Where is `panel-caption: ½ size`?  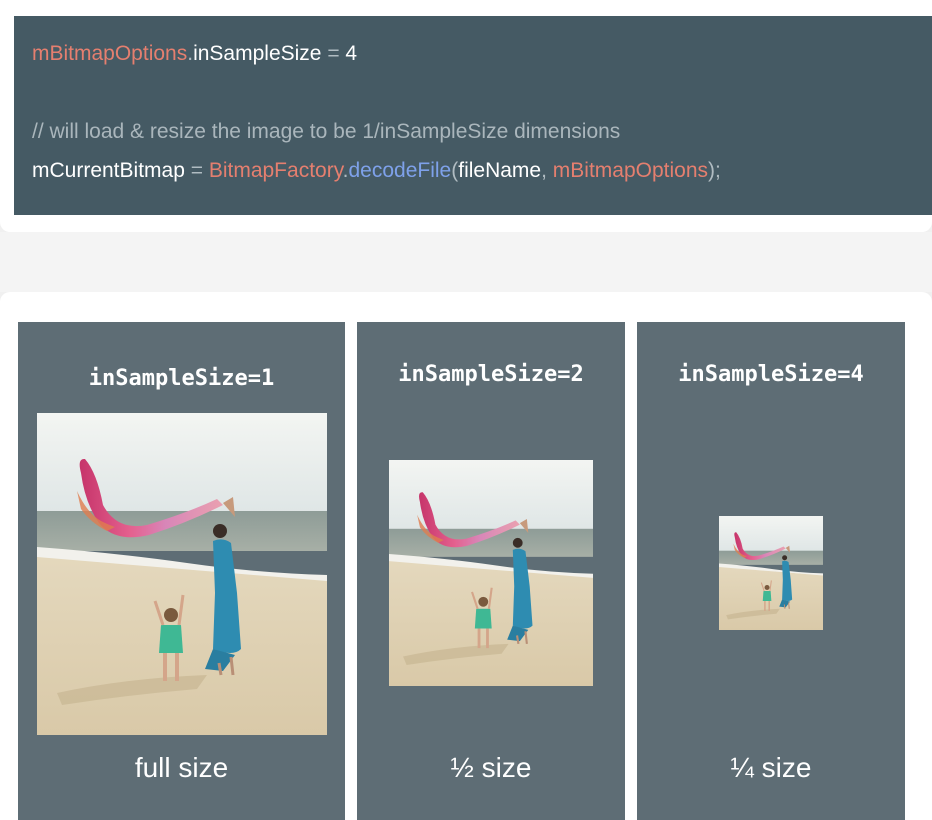 panel-caption: ½ size is located at coordinates (491, 767).